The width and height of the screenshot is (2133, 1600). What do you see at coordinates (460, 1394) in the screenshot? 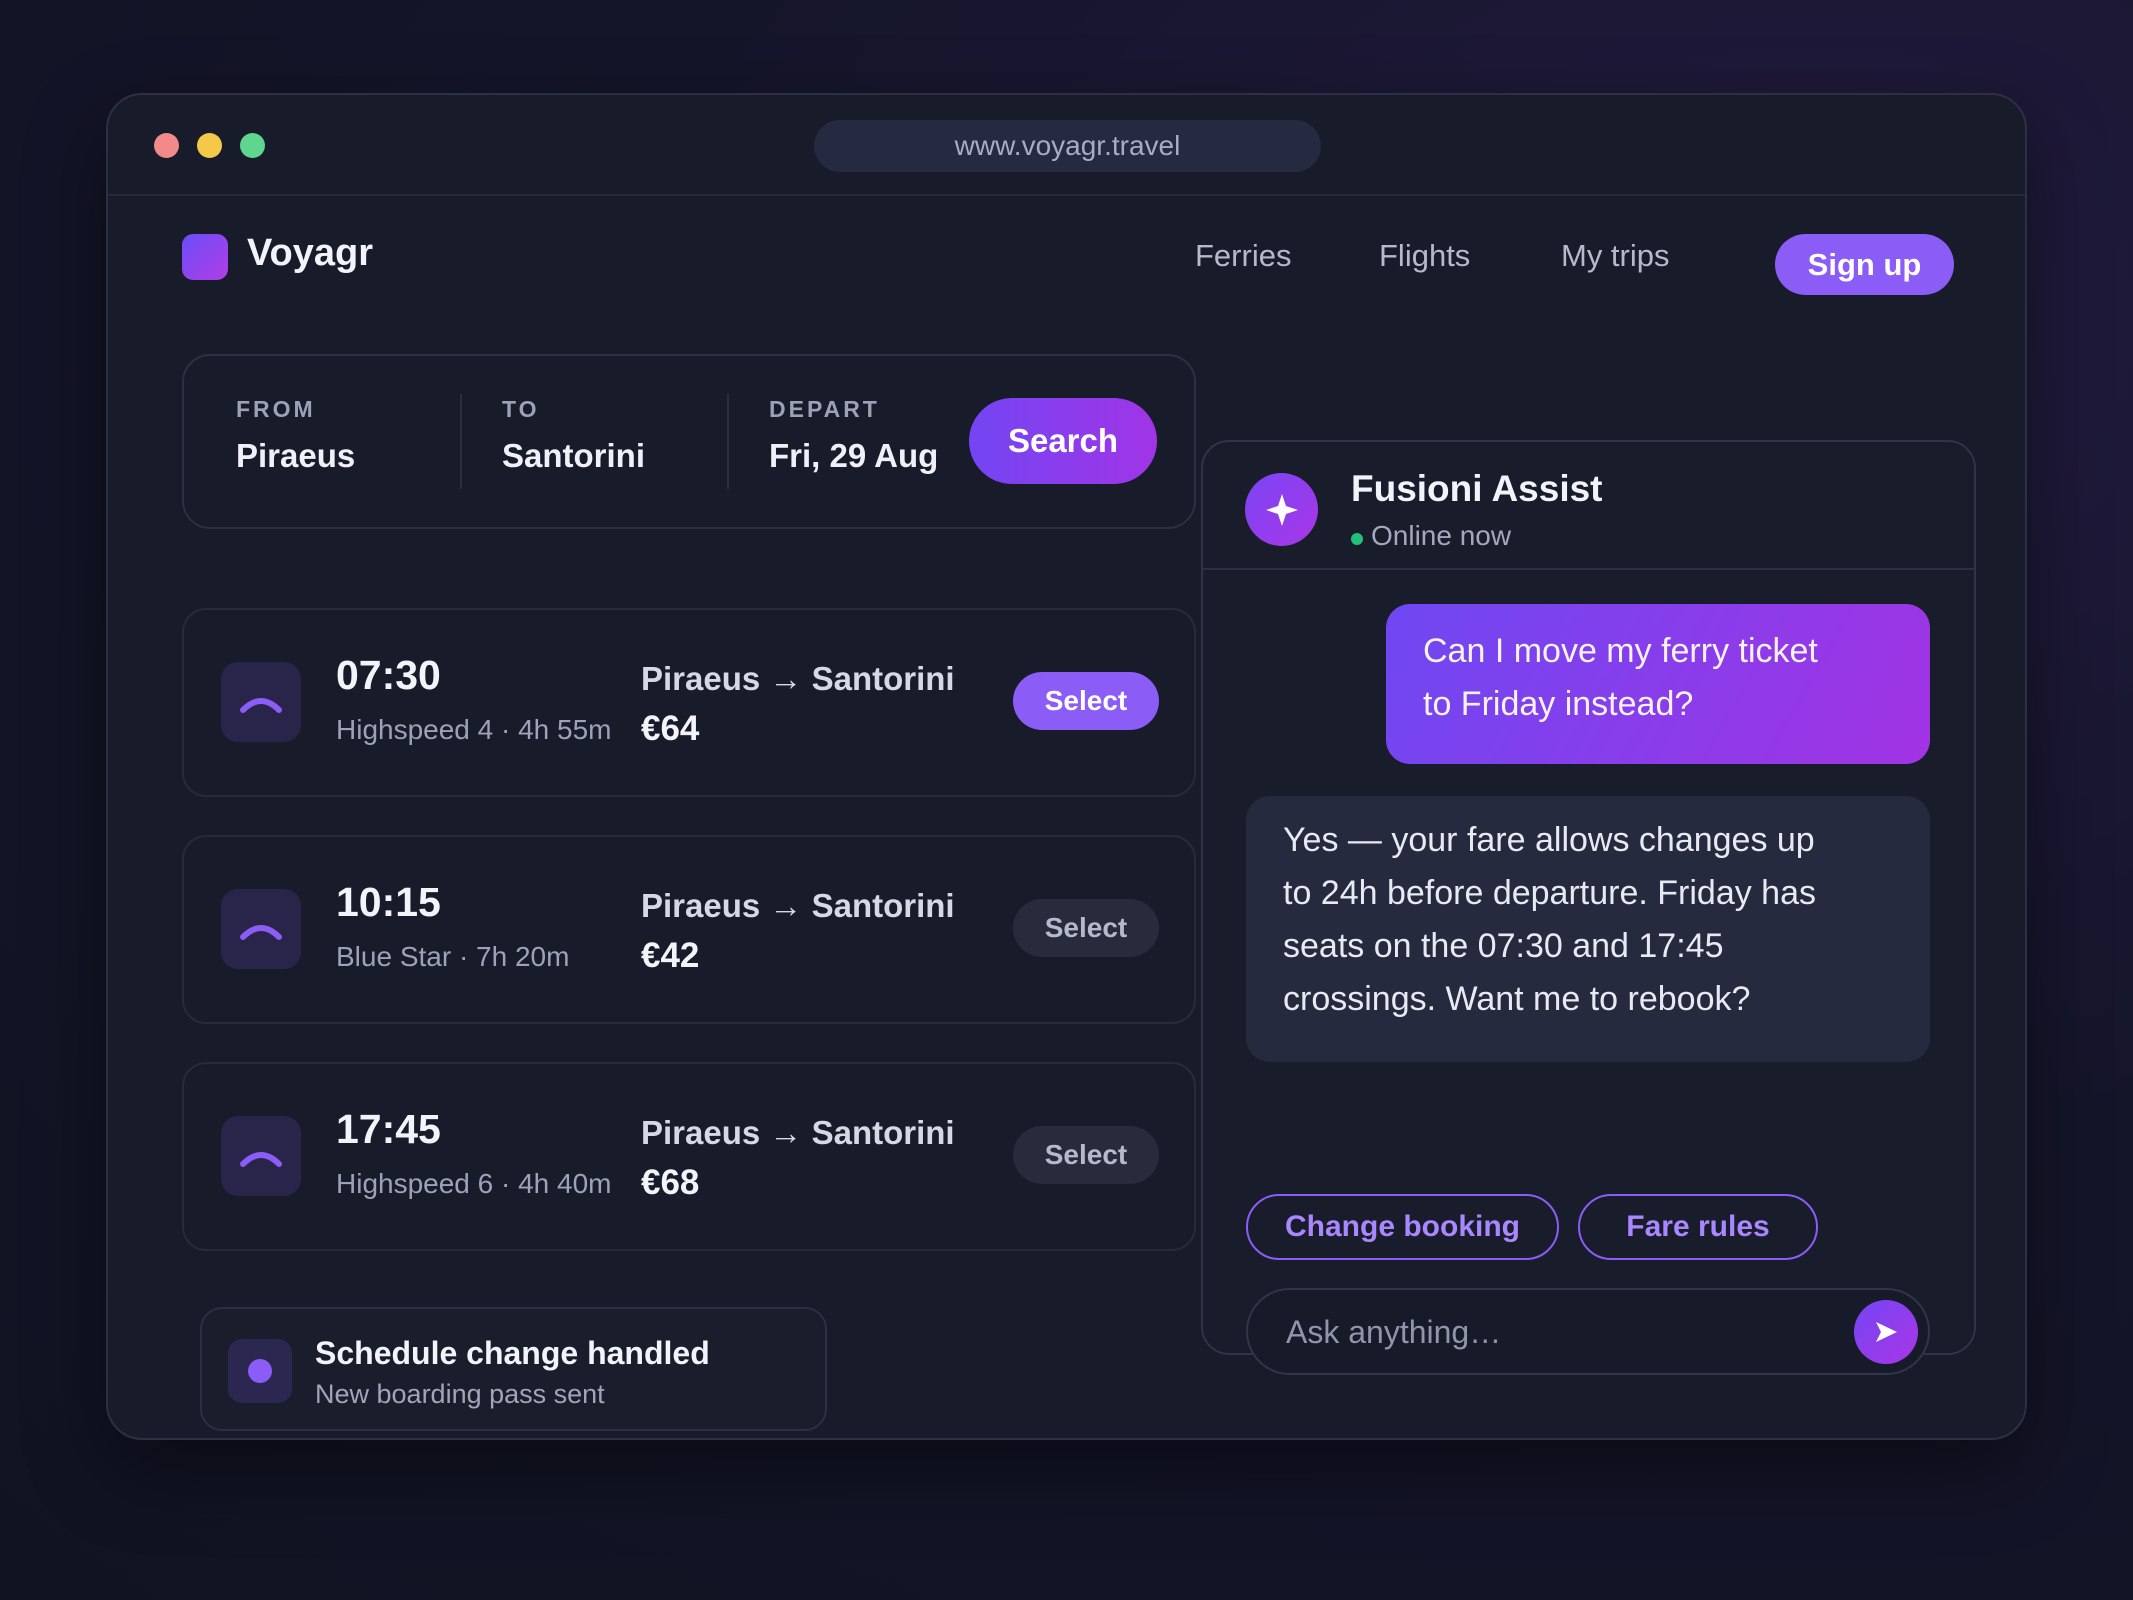
I see `toast-subtitle: New boarding pass sent` at bounding box center [460, 1394].